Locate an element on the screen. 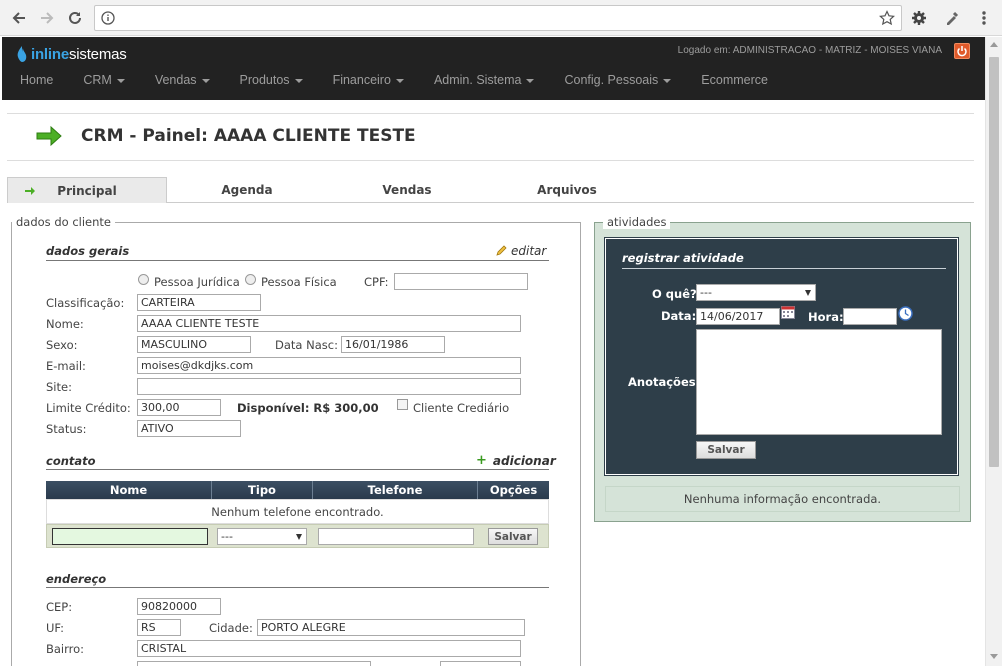  bookmark-star-icon is located at coordinates (887, 18).